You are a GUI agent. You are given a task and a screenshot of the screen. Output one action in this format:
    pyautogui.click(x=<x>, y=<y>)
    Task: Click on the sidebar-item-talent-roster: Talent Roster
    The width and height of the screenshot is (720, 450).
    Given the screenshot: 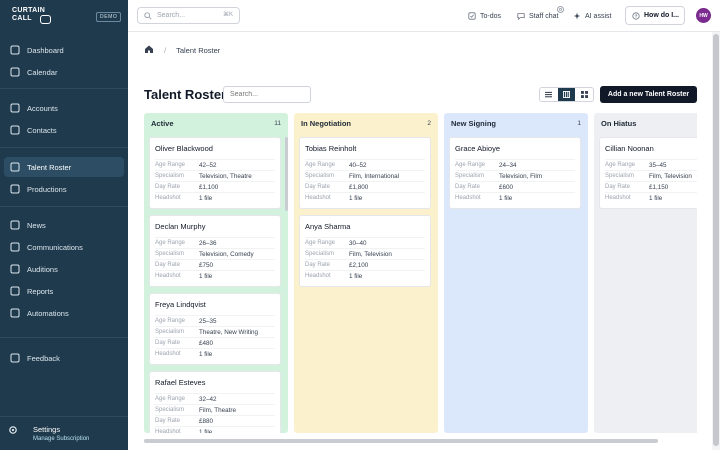 What is the action you would take?
    pyautogui.click(x=64, y=167)
    